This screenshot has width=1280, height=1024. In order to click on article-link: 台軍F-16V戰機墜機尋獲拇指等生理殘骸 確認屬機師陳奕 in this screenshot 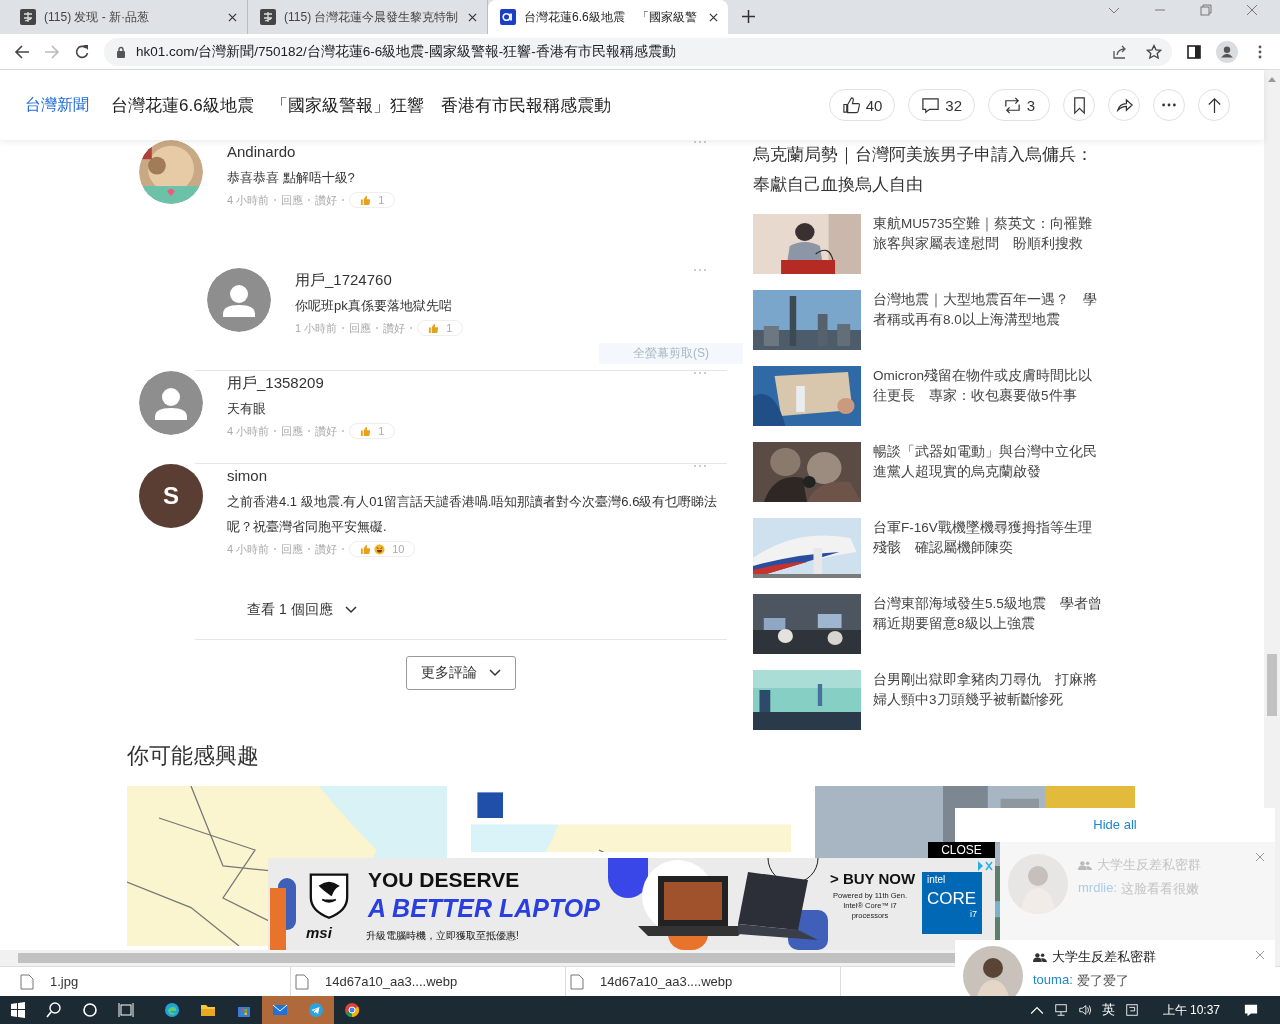, I will do `click(988, 548)`.